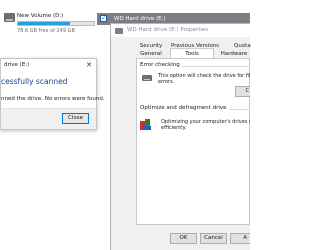 The image size is (320, 250). What do you see at coordinates (48, 65) in the screenshot?
I see `scan-dialog-titlebar: drive (E:) ✕` at bounding box center [48, 65].